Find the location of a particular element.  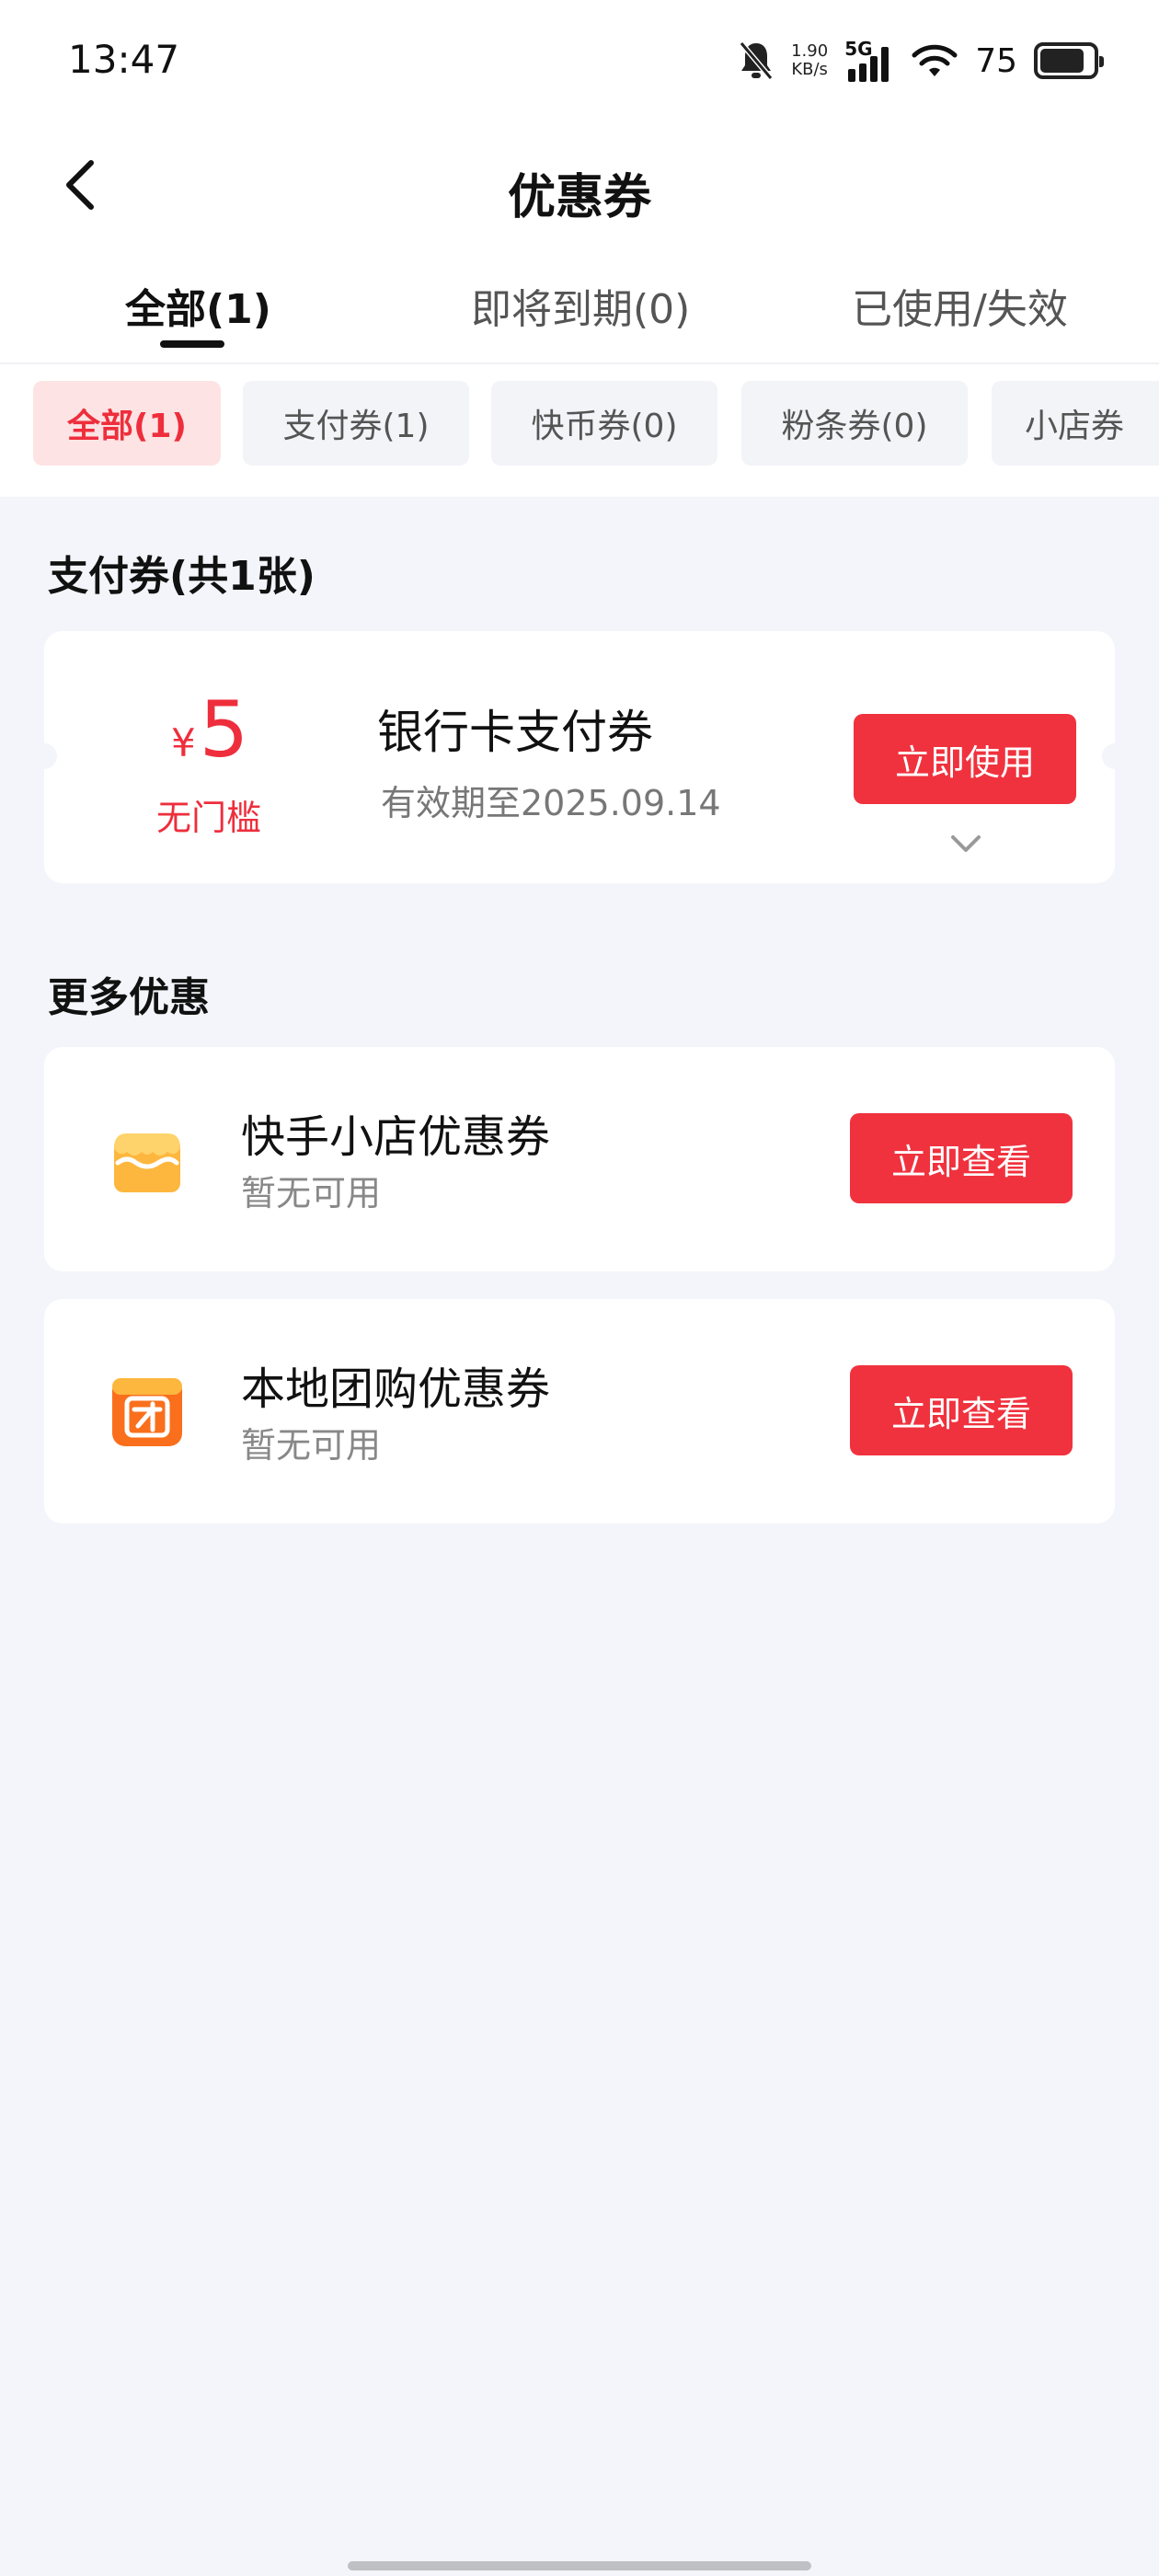

payment-section-title: 支付券(共1张) is located at coordinates (182, 576).